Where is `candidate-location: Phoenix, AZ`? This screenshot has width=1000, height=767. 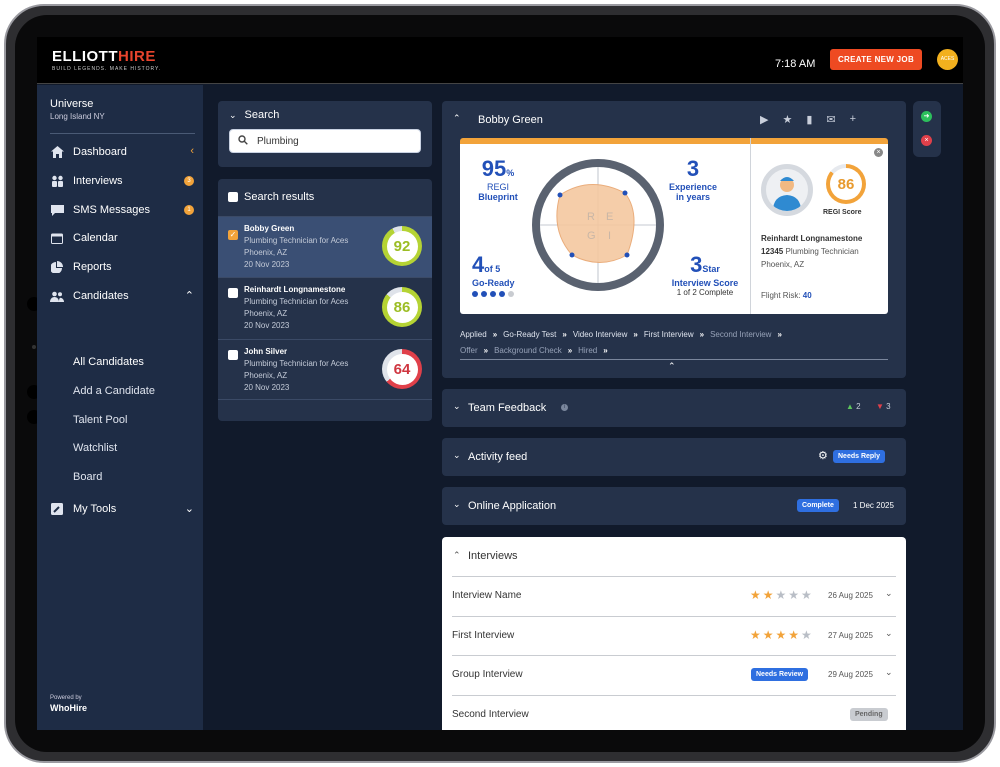
candidate-location: Phoenix, AZ is located at coordinates (266, 252).